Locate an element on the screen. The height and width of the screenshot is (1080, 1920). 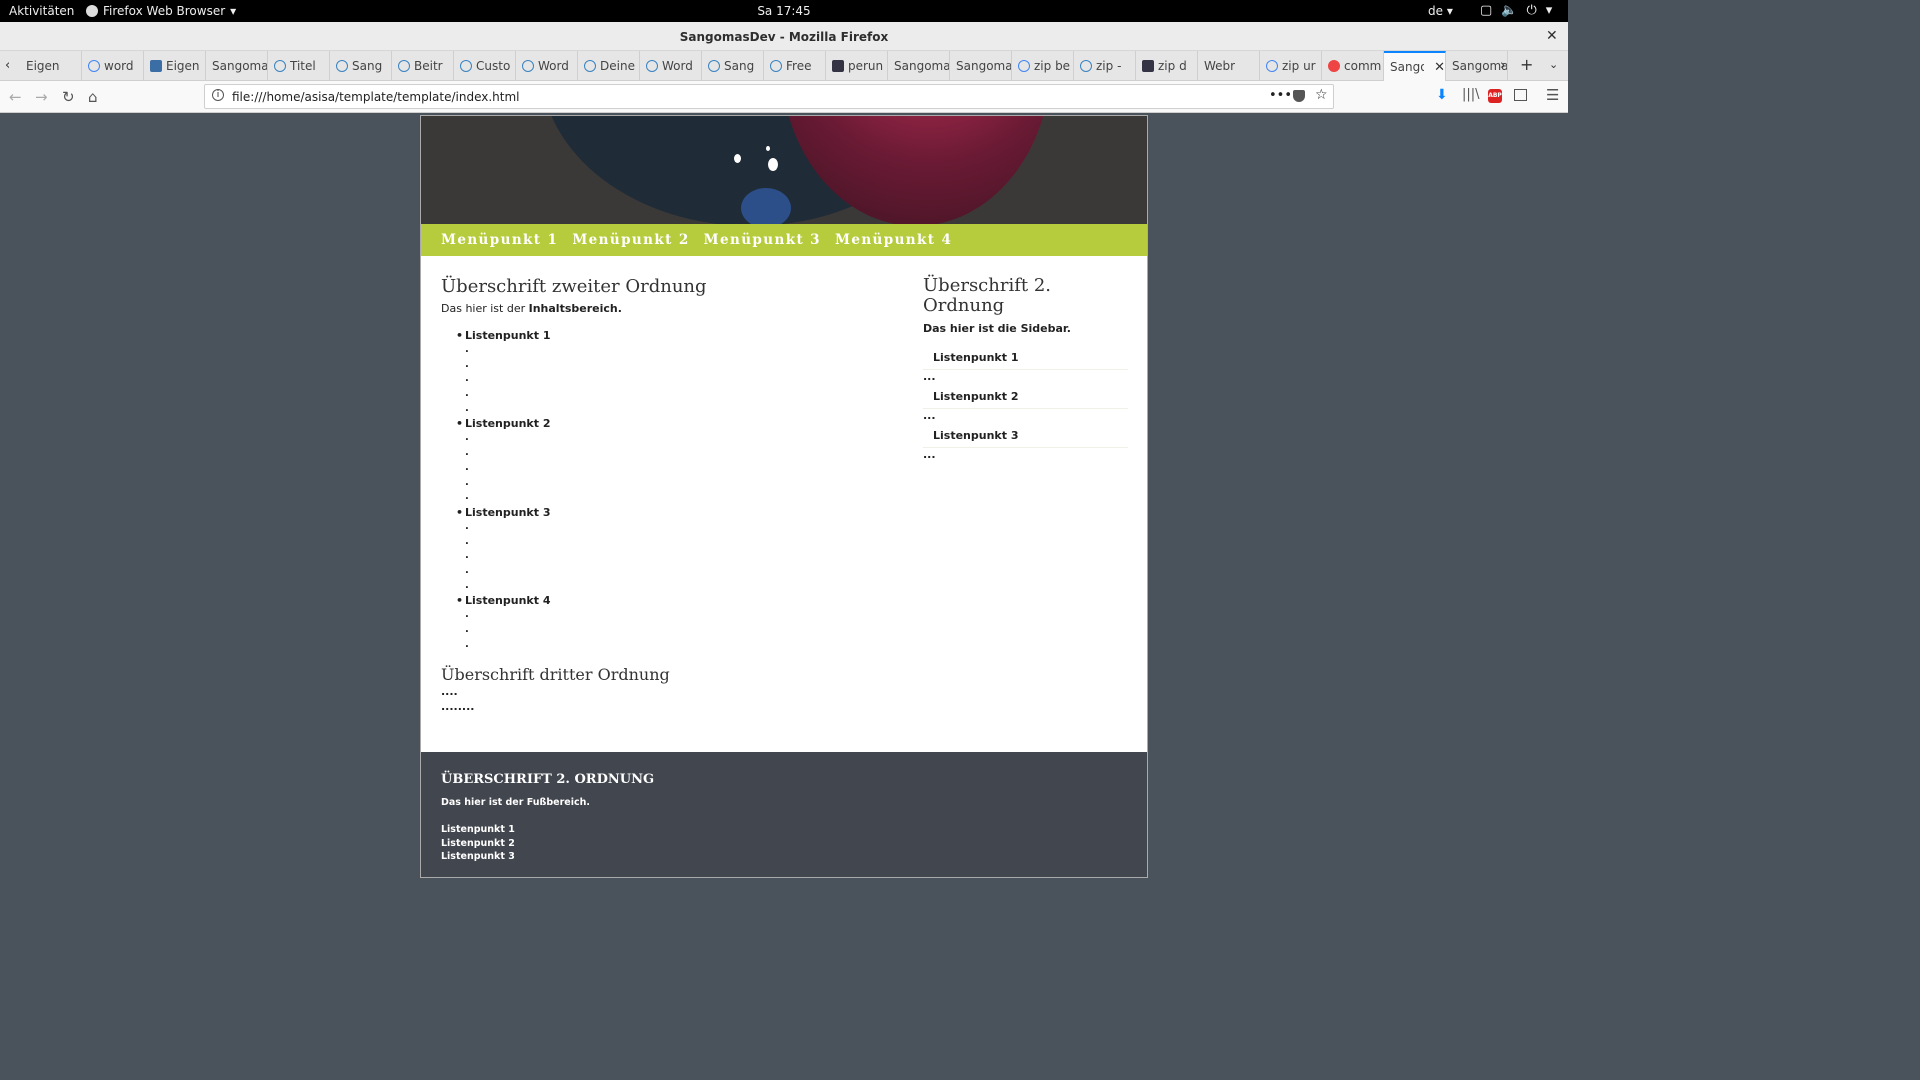
tab-17: zip - is located at coordinates (1105, 66).